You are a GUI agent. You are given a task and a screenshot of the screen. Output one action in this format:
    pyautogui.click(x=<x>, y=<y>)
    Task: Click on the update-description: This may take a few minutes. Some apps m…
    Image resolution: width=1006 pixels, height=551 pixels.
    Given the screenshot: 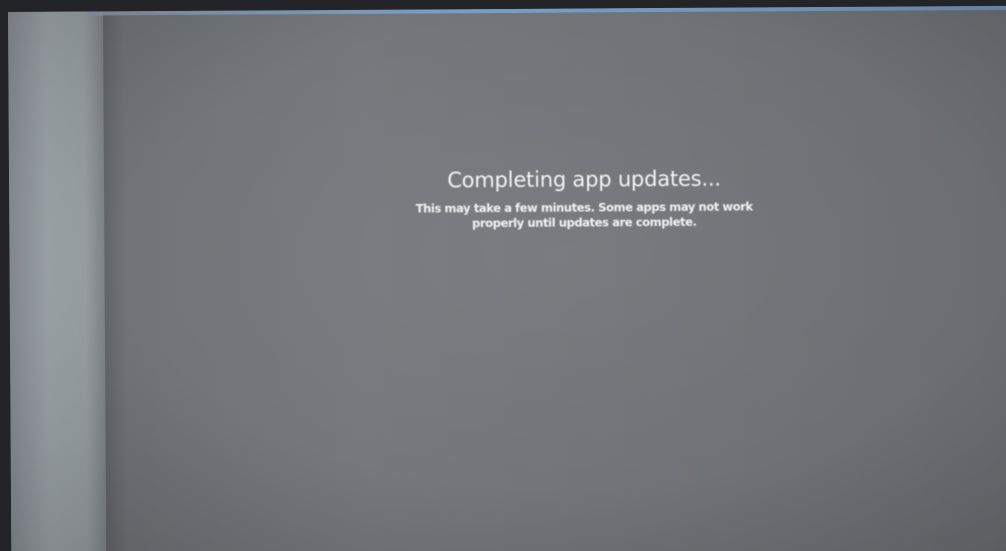 What is the action you would take?
    pyautogui.click(x=584, y=215)
    